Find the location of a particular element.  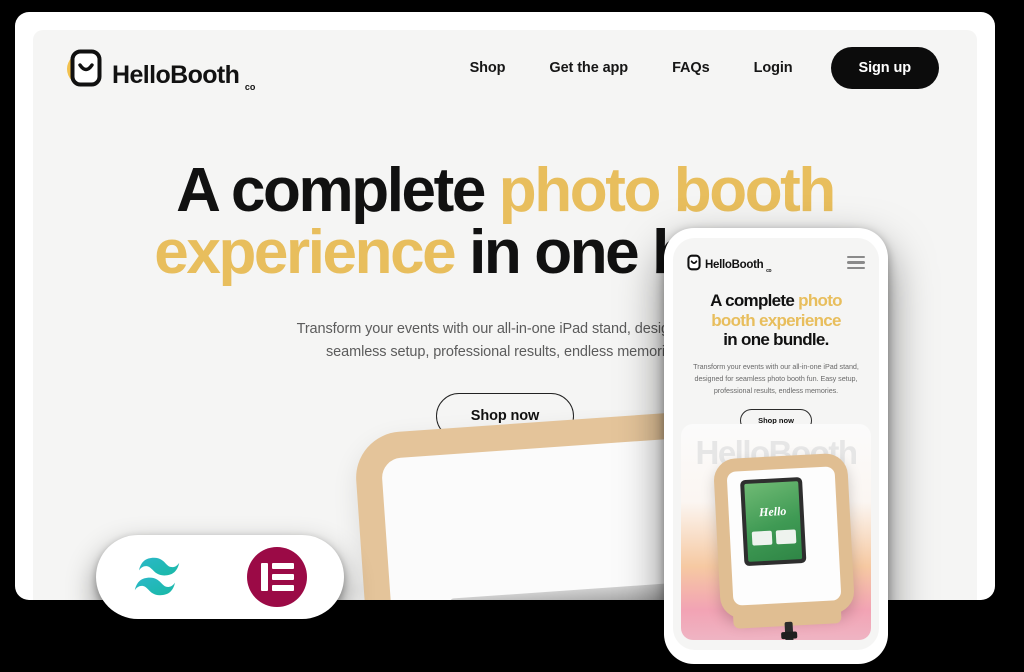

main-navigation: Shop Get the app FAQs Login Sign up is located at coordinates (693, 68).